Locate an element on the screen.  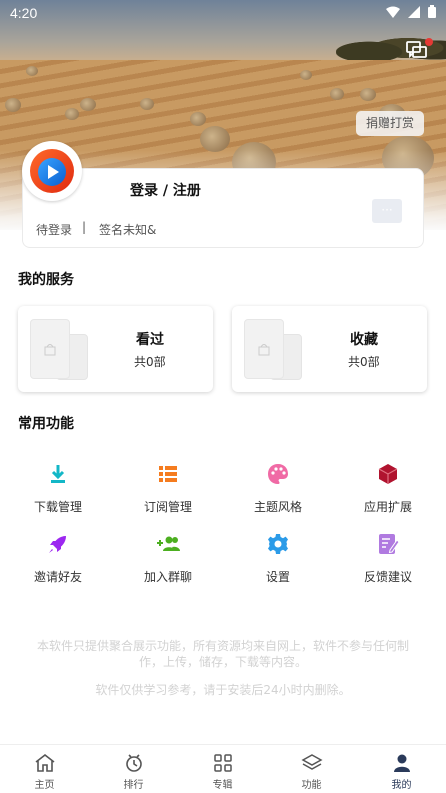
gear-icon is located at coordinates (278, 544).